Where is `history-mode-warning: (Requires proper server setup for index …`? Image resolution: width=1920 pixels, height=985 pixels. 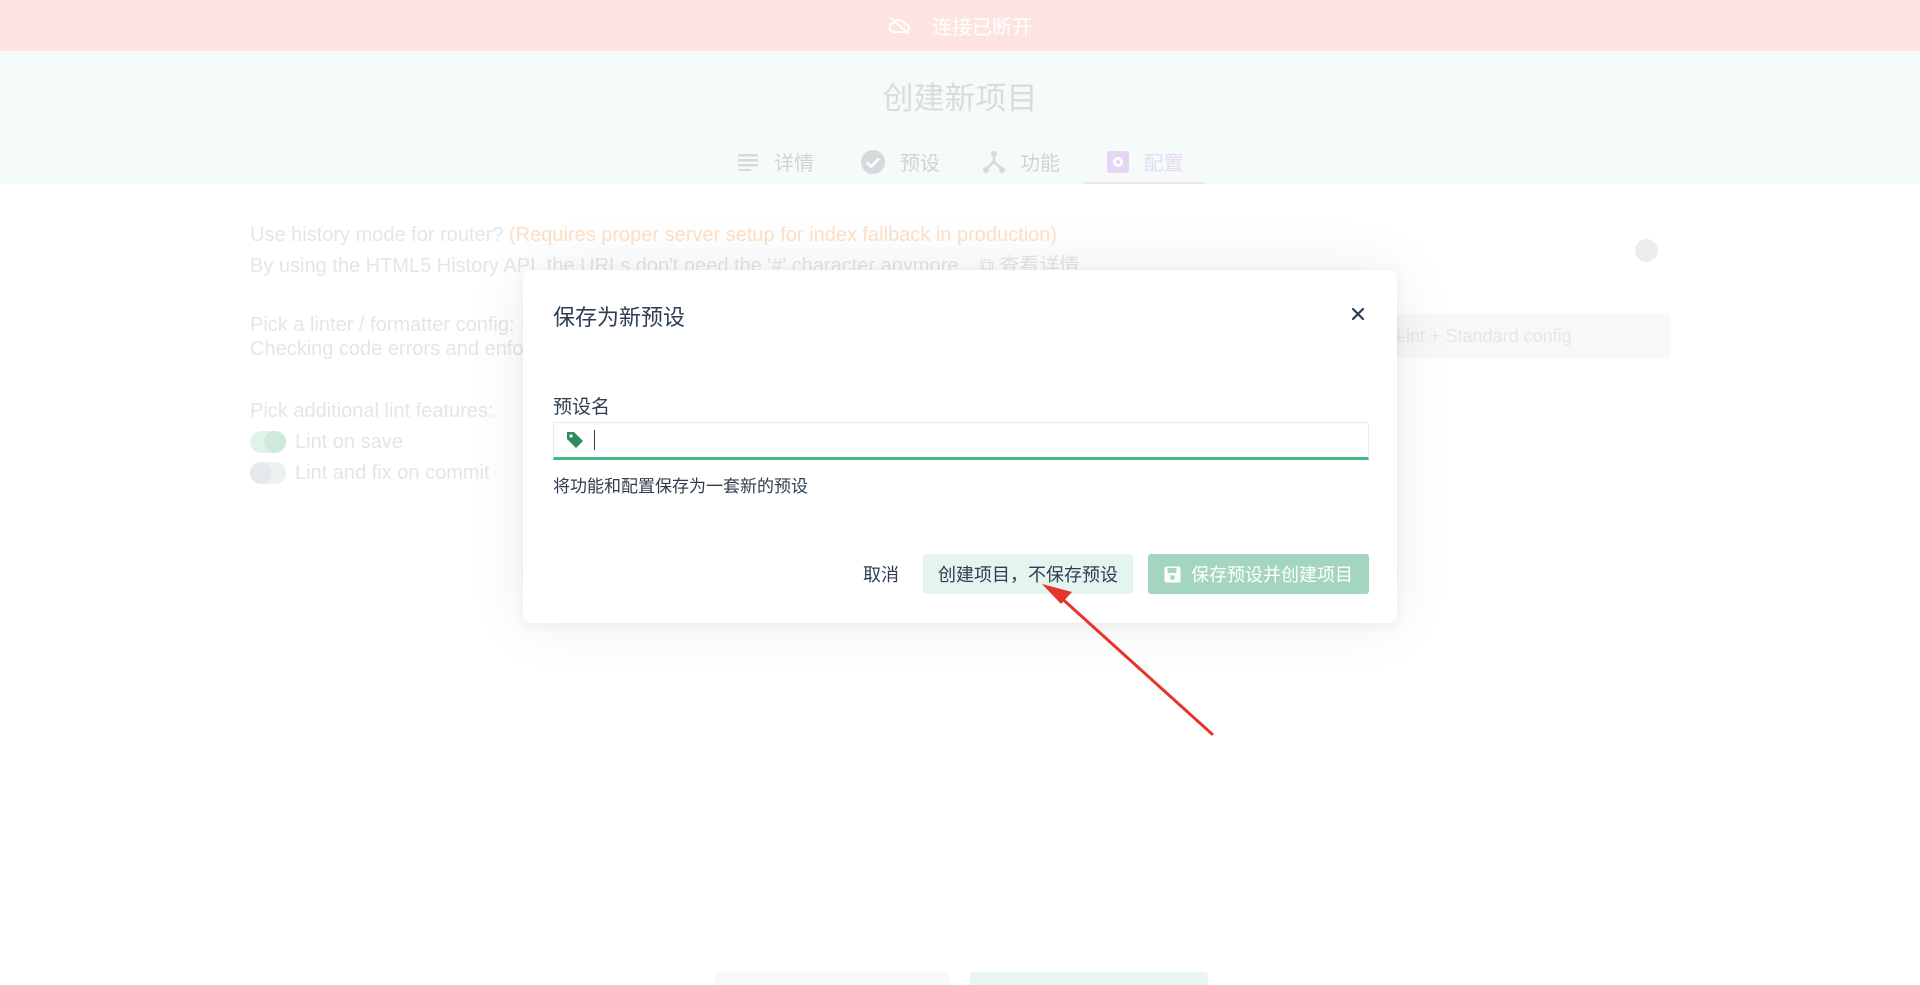
history-mode-warning: (Requires proper server setup for index … is located at coordinates (783, 235).